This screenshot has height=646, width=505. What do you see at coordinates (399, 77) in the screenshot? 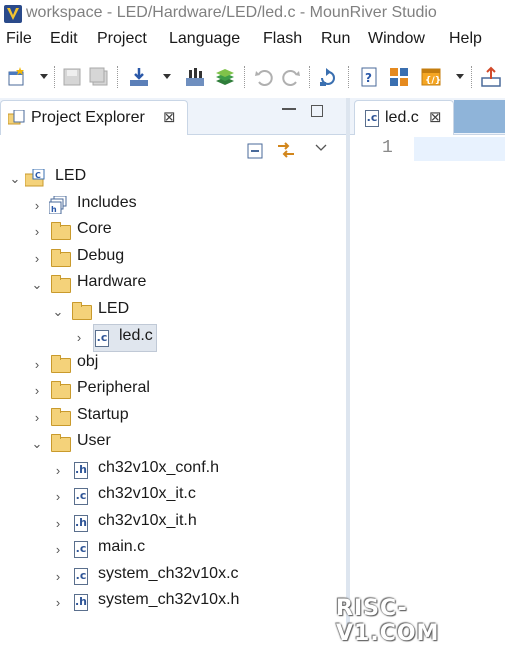
I see `puzzle-icon` at bounding box center [399, 77].